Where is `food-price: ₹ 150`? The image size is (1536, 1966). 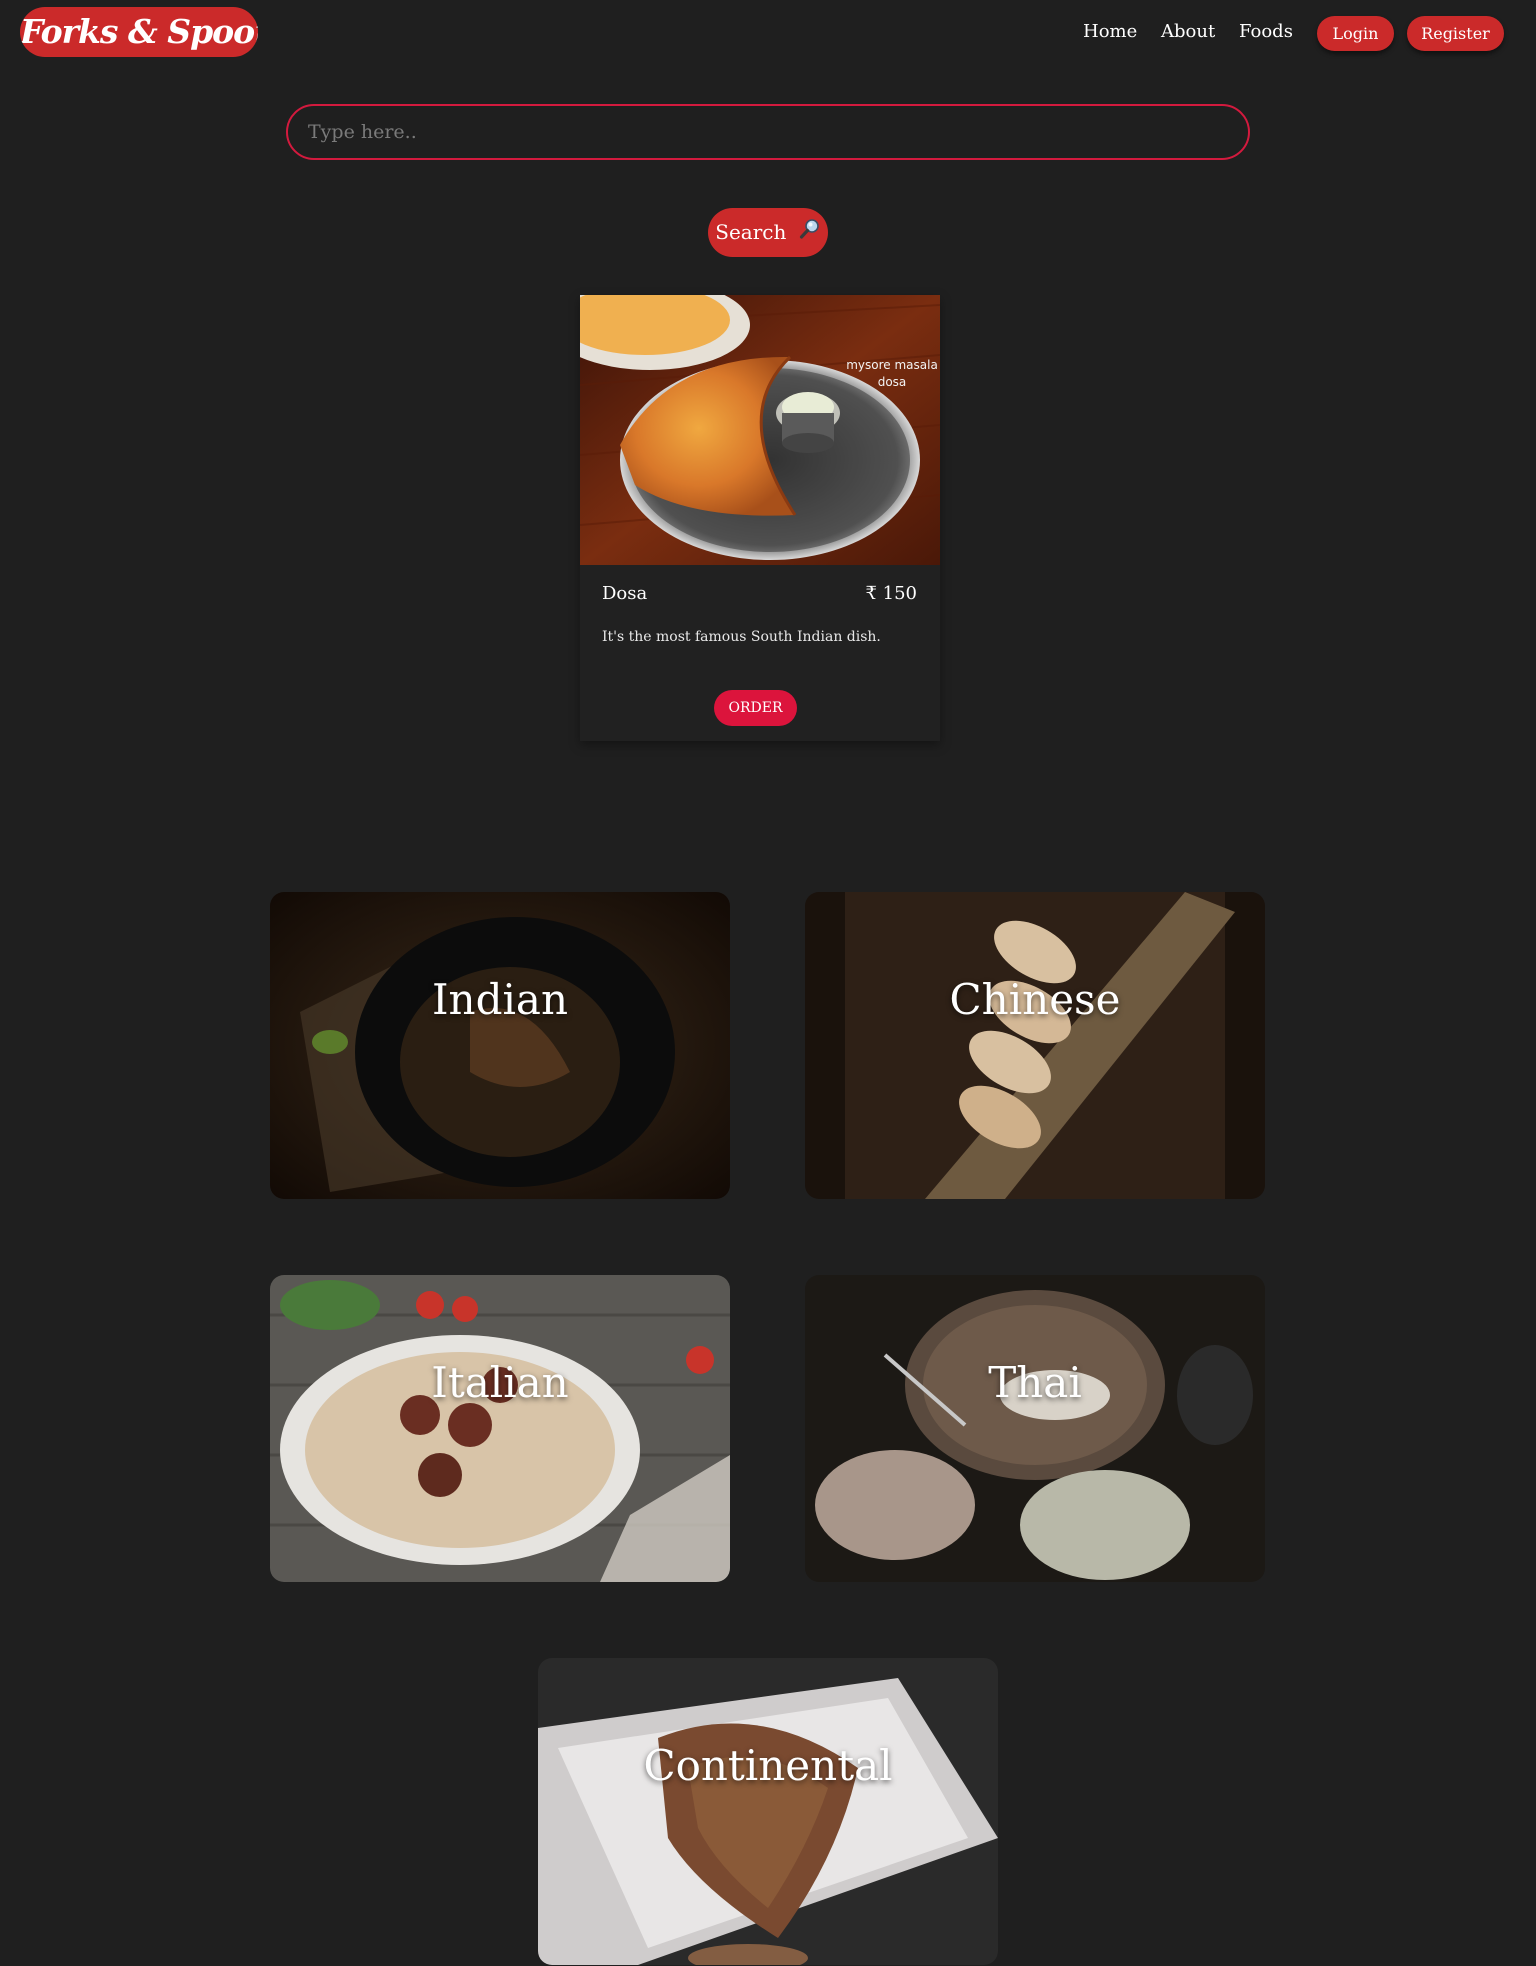 food-price: ₹ 150 is located at coordinates (891, 593).